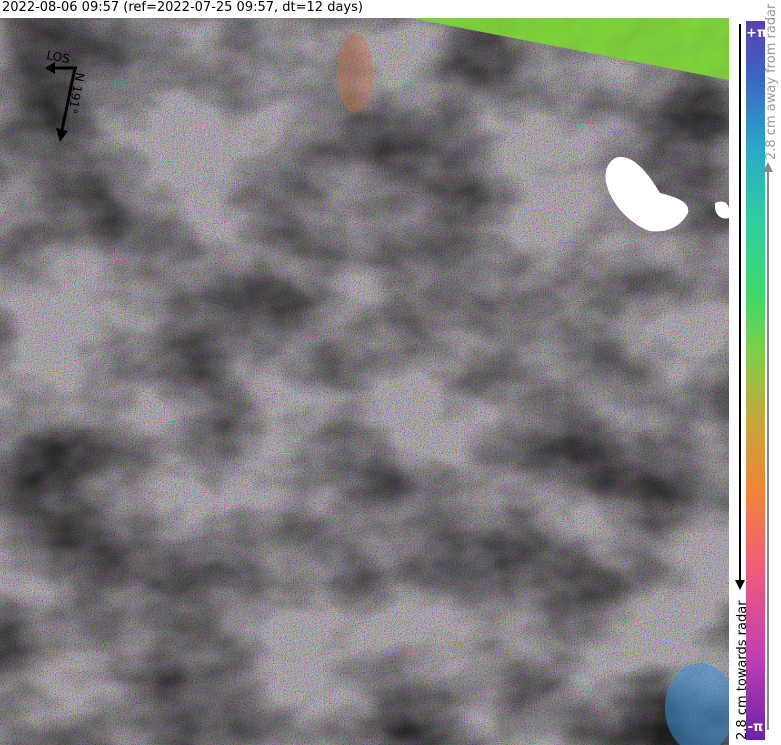  Describe the element at coordinates (742, 670) in the screenshot. I see `towards-label: 2.8 cm towards radar` at that location.